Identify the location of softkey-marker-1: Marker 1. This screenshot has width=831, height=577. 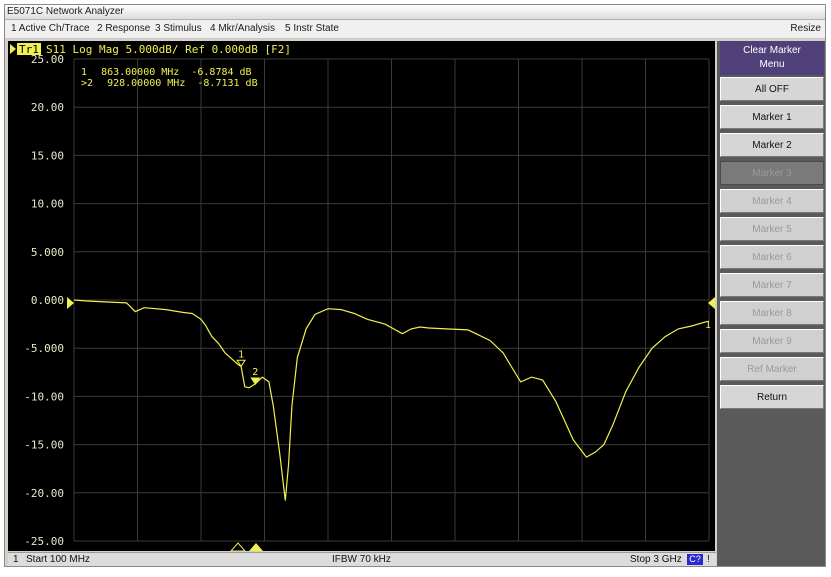
(772, 117).